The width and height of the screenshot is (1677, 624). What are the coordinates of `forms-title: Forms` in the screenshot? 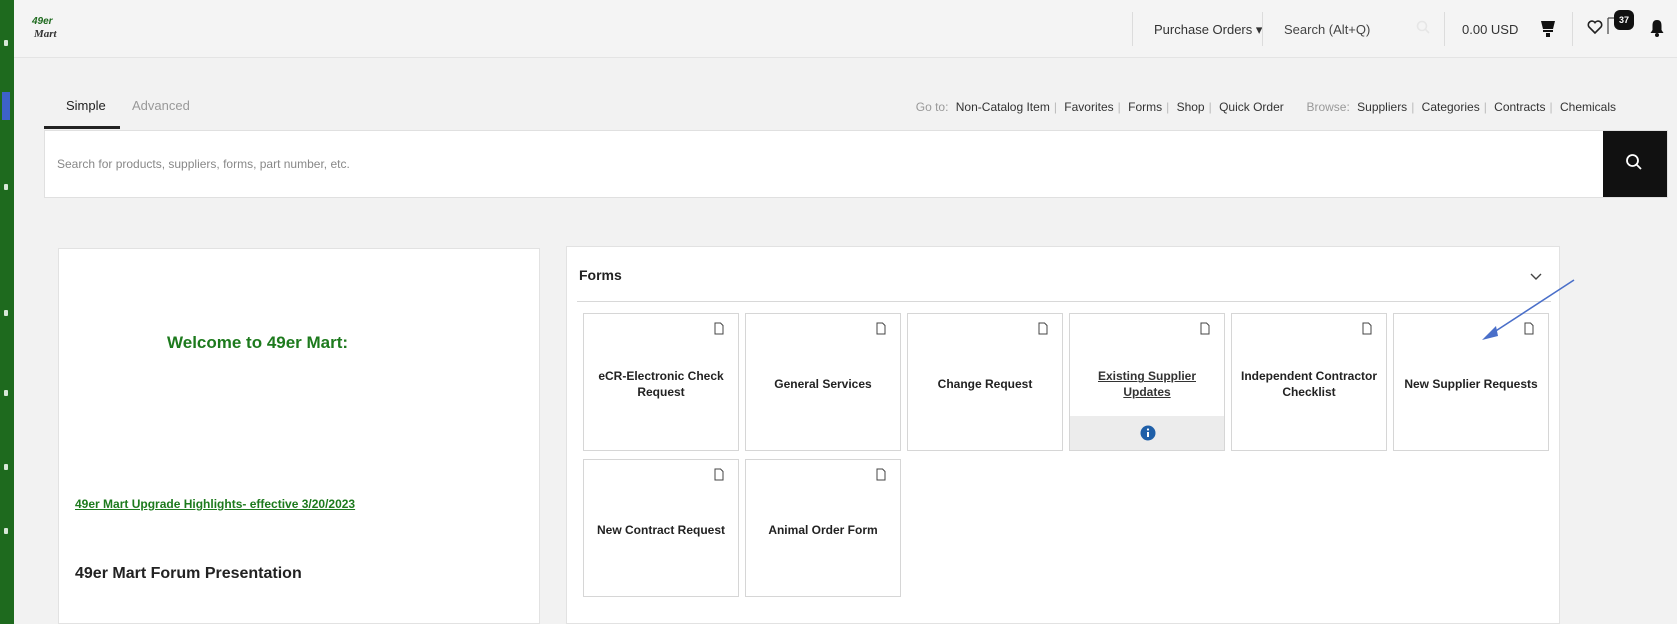 It's located at (600, 275).